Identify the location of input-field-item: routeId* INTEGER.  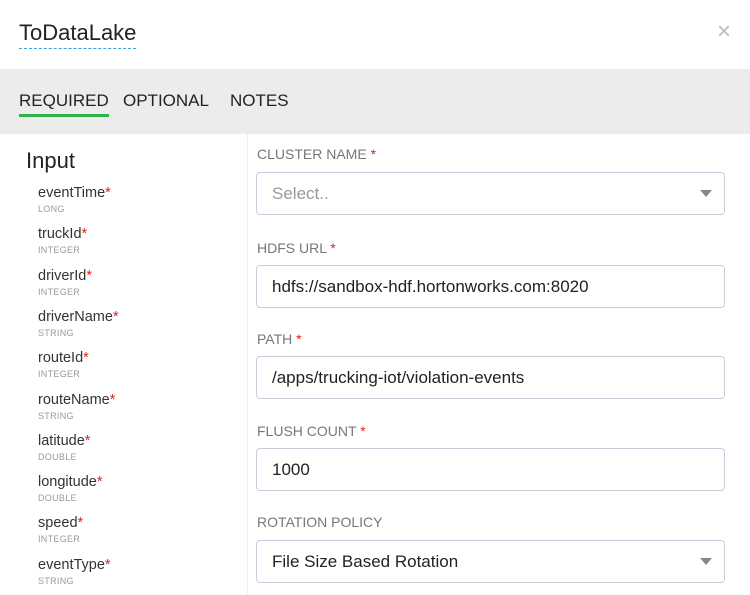
(63, 364).